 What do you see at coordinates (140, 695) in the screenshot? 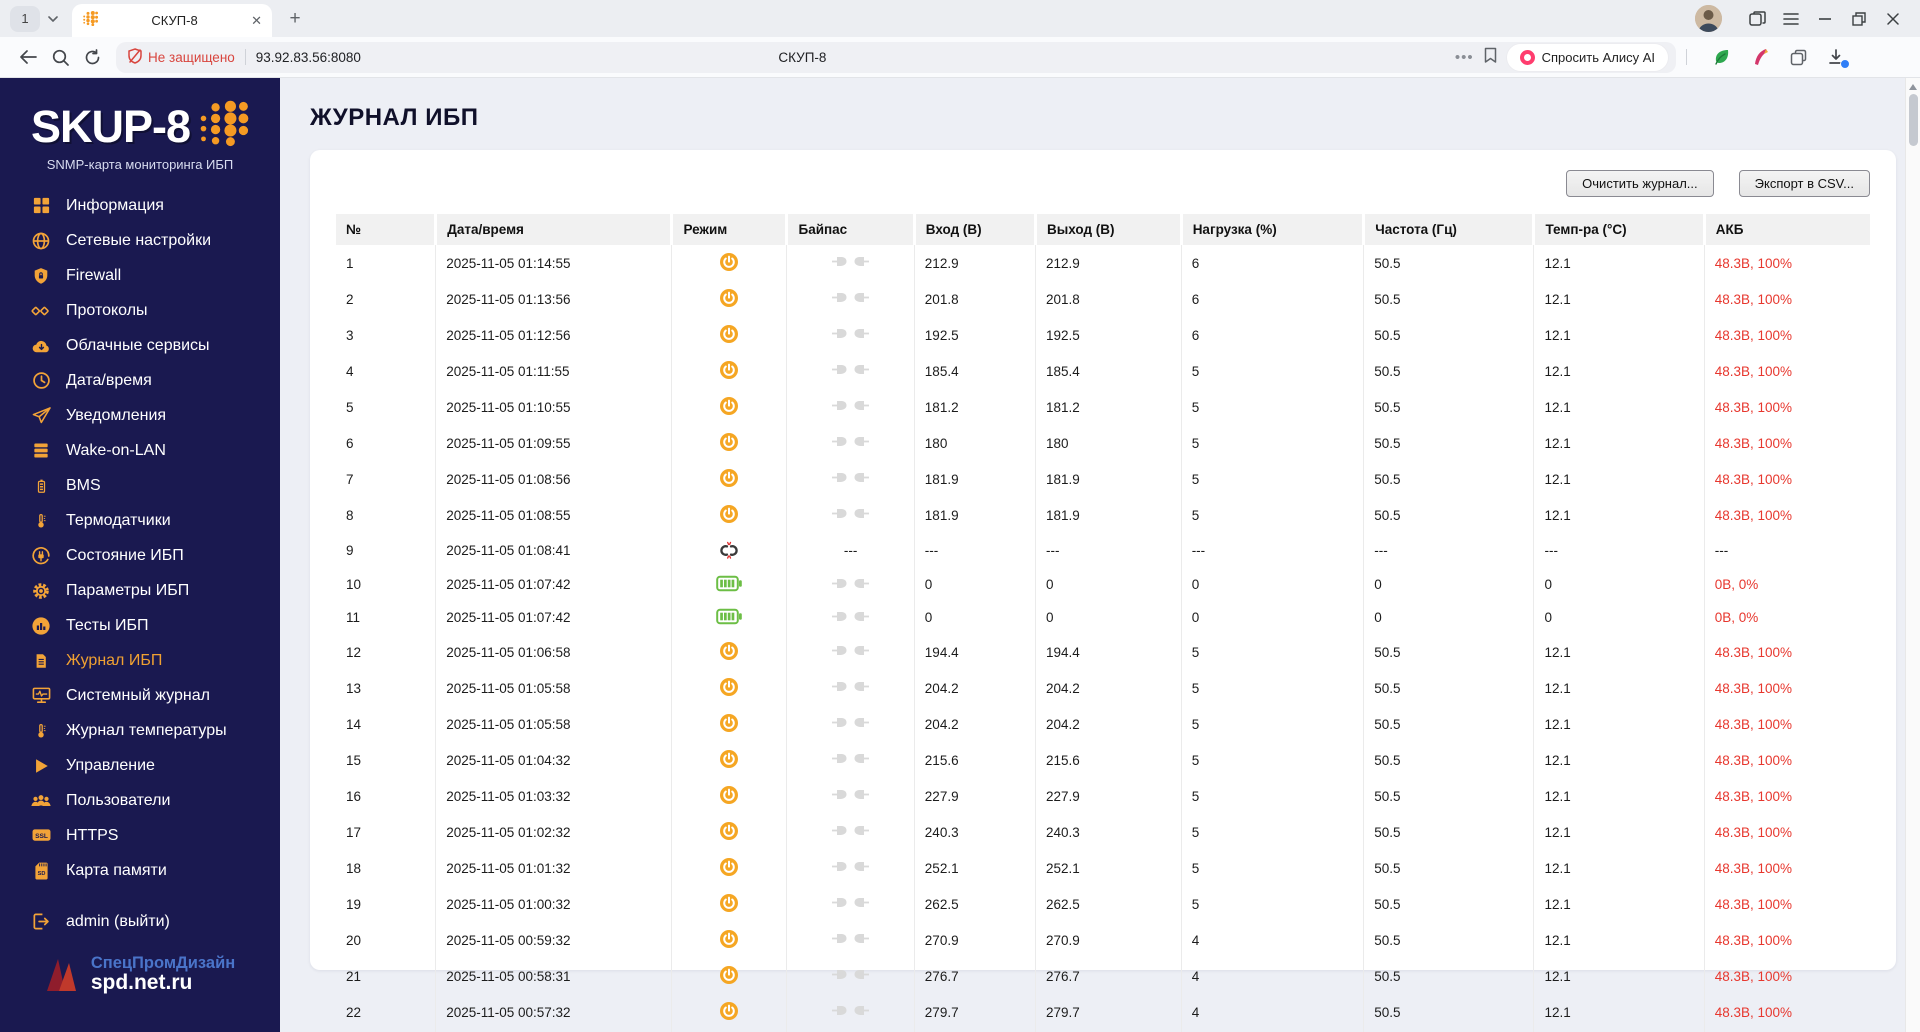
I see `sidebar-item-system-journal: Системный журнал` at bounding box center [140, 695].